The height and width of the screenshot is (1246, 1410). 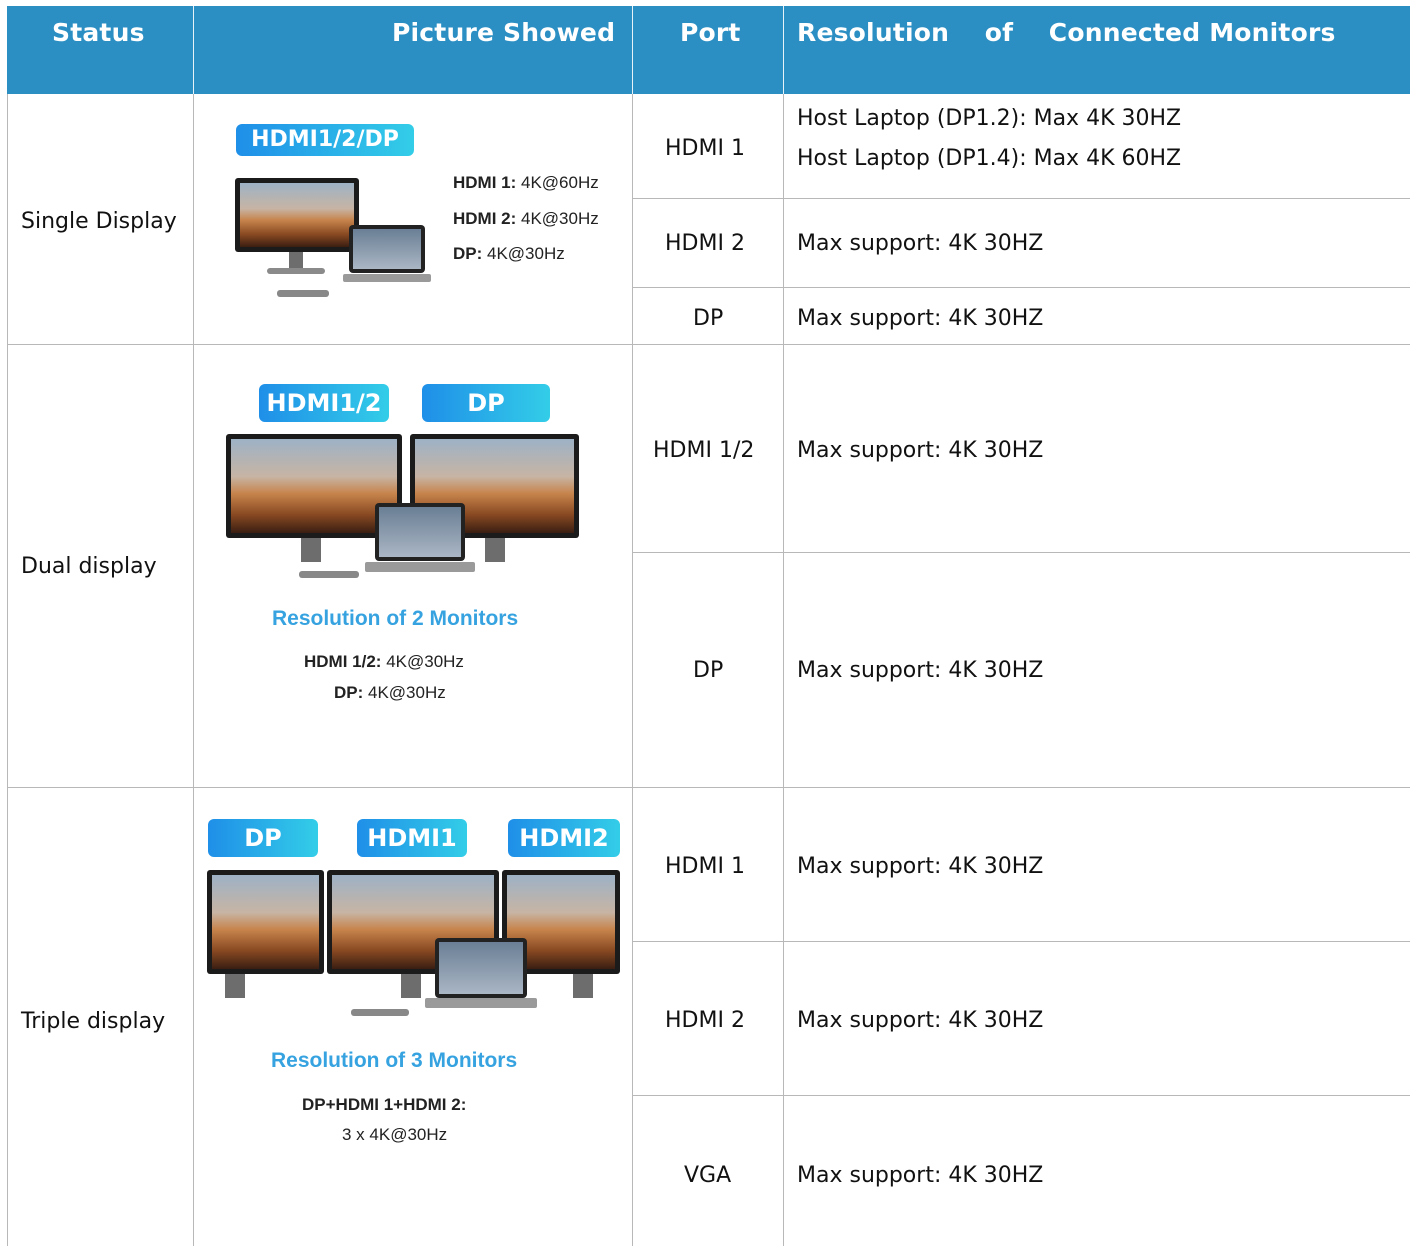 I want to click on status-dual: Dual display, so click(x=89, y=566).